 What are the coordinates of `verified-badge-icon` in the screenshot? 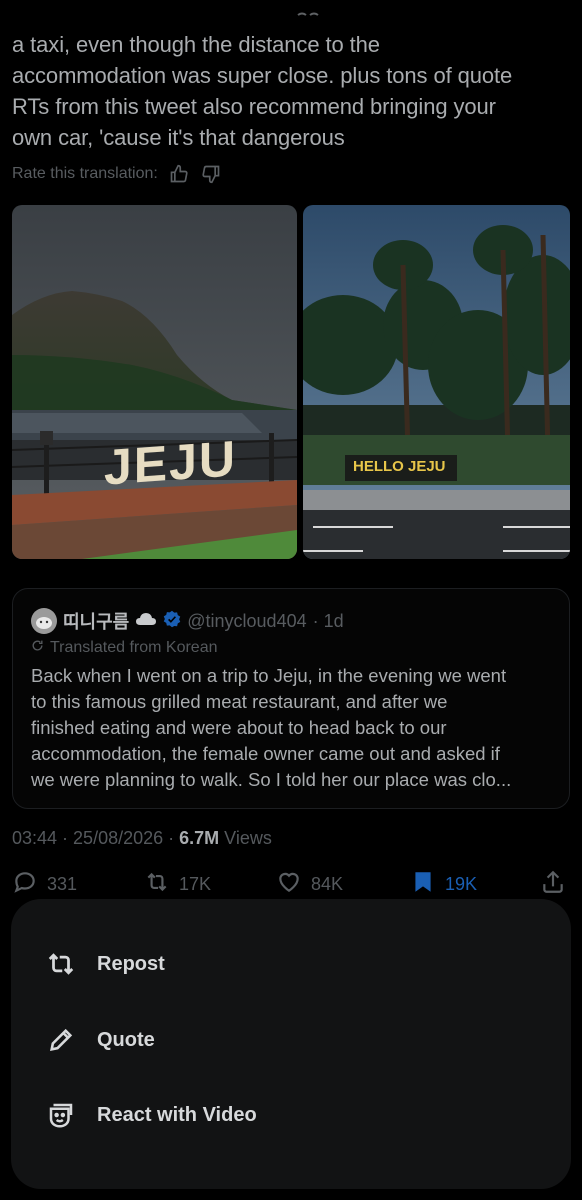 It's located at (172, 621).